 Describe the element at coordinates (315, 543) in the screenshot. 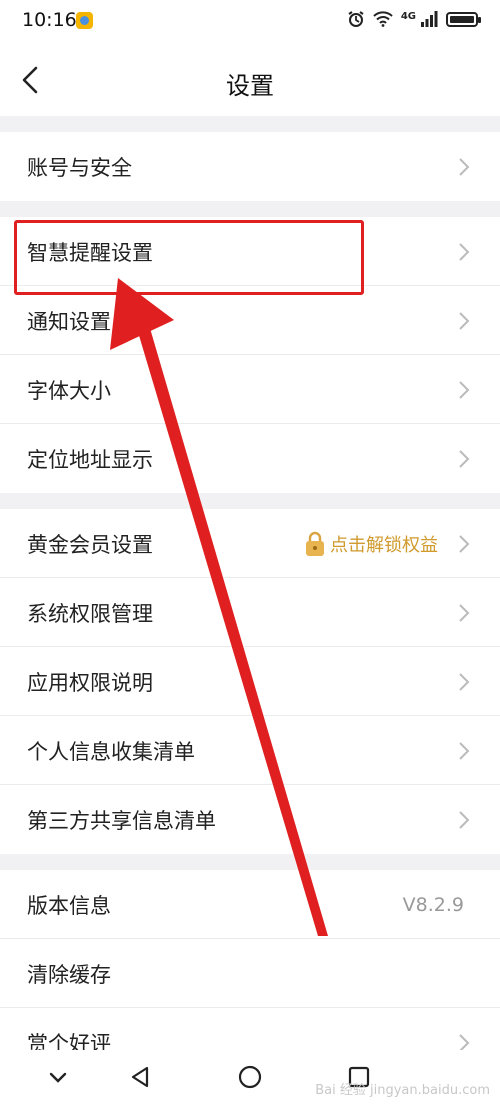

I see `lock-icon` at that location.